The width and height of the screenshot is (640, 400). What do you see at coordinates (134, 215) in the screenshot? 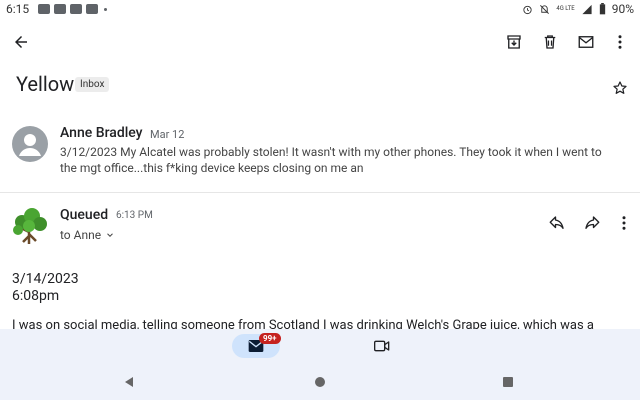
I see `message-time: 6:13 PM` at bounding box center [134, 215].